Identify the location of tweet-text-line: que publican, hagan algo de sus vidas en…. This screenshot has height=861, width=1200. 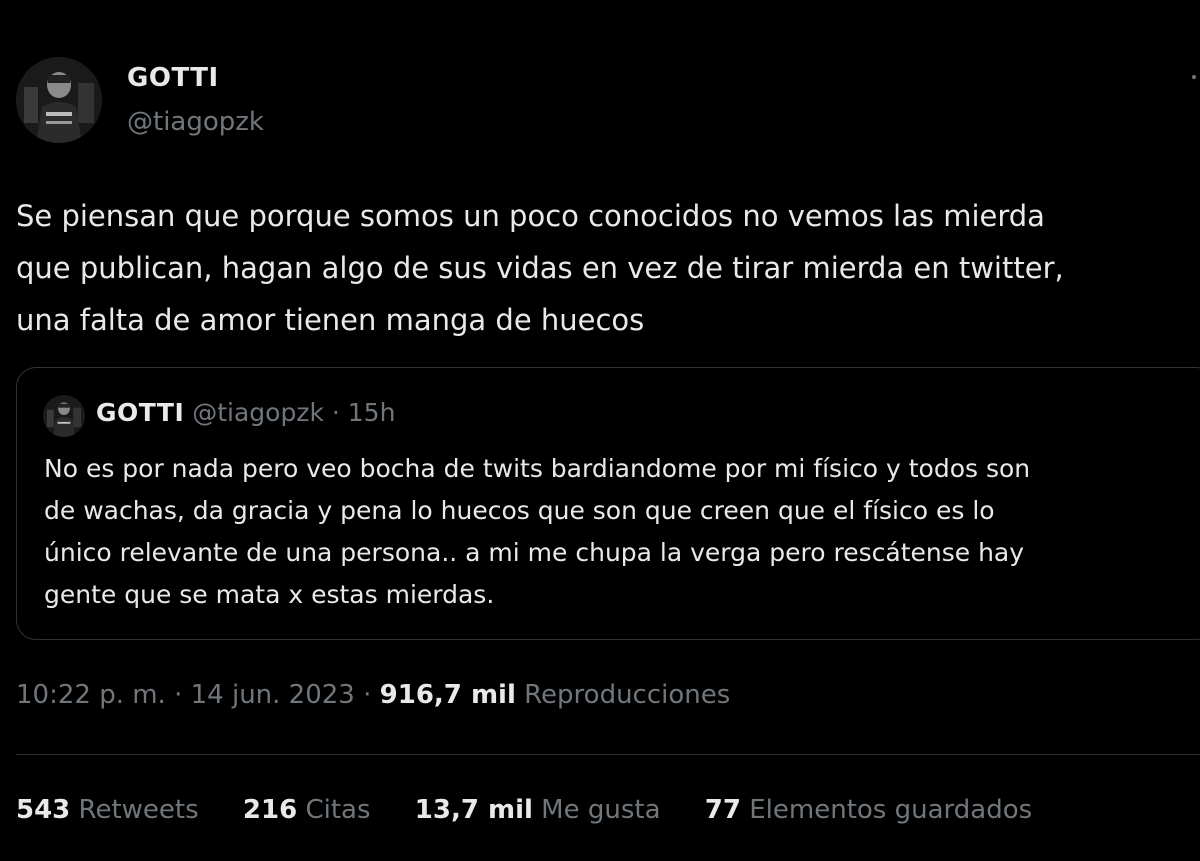
(540, 268).